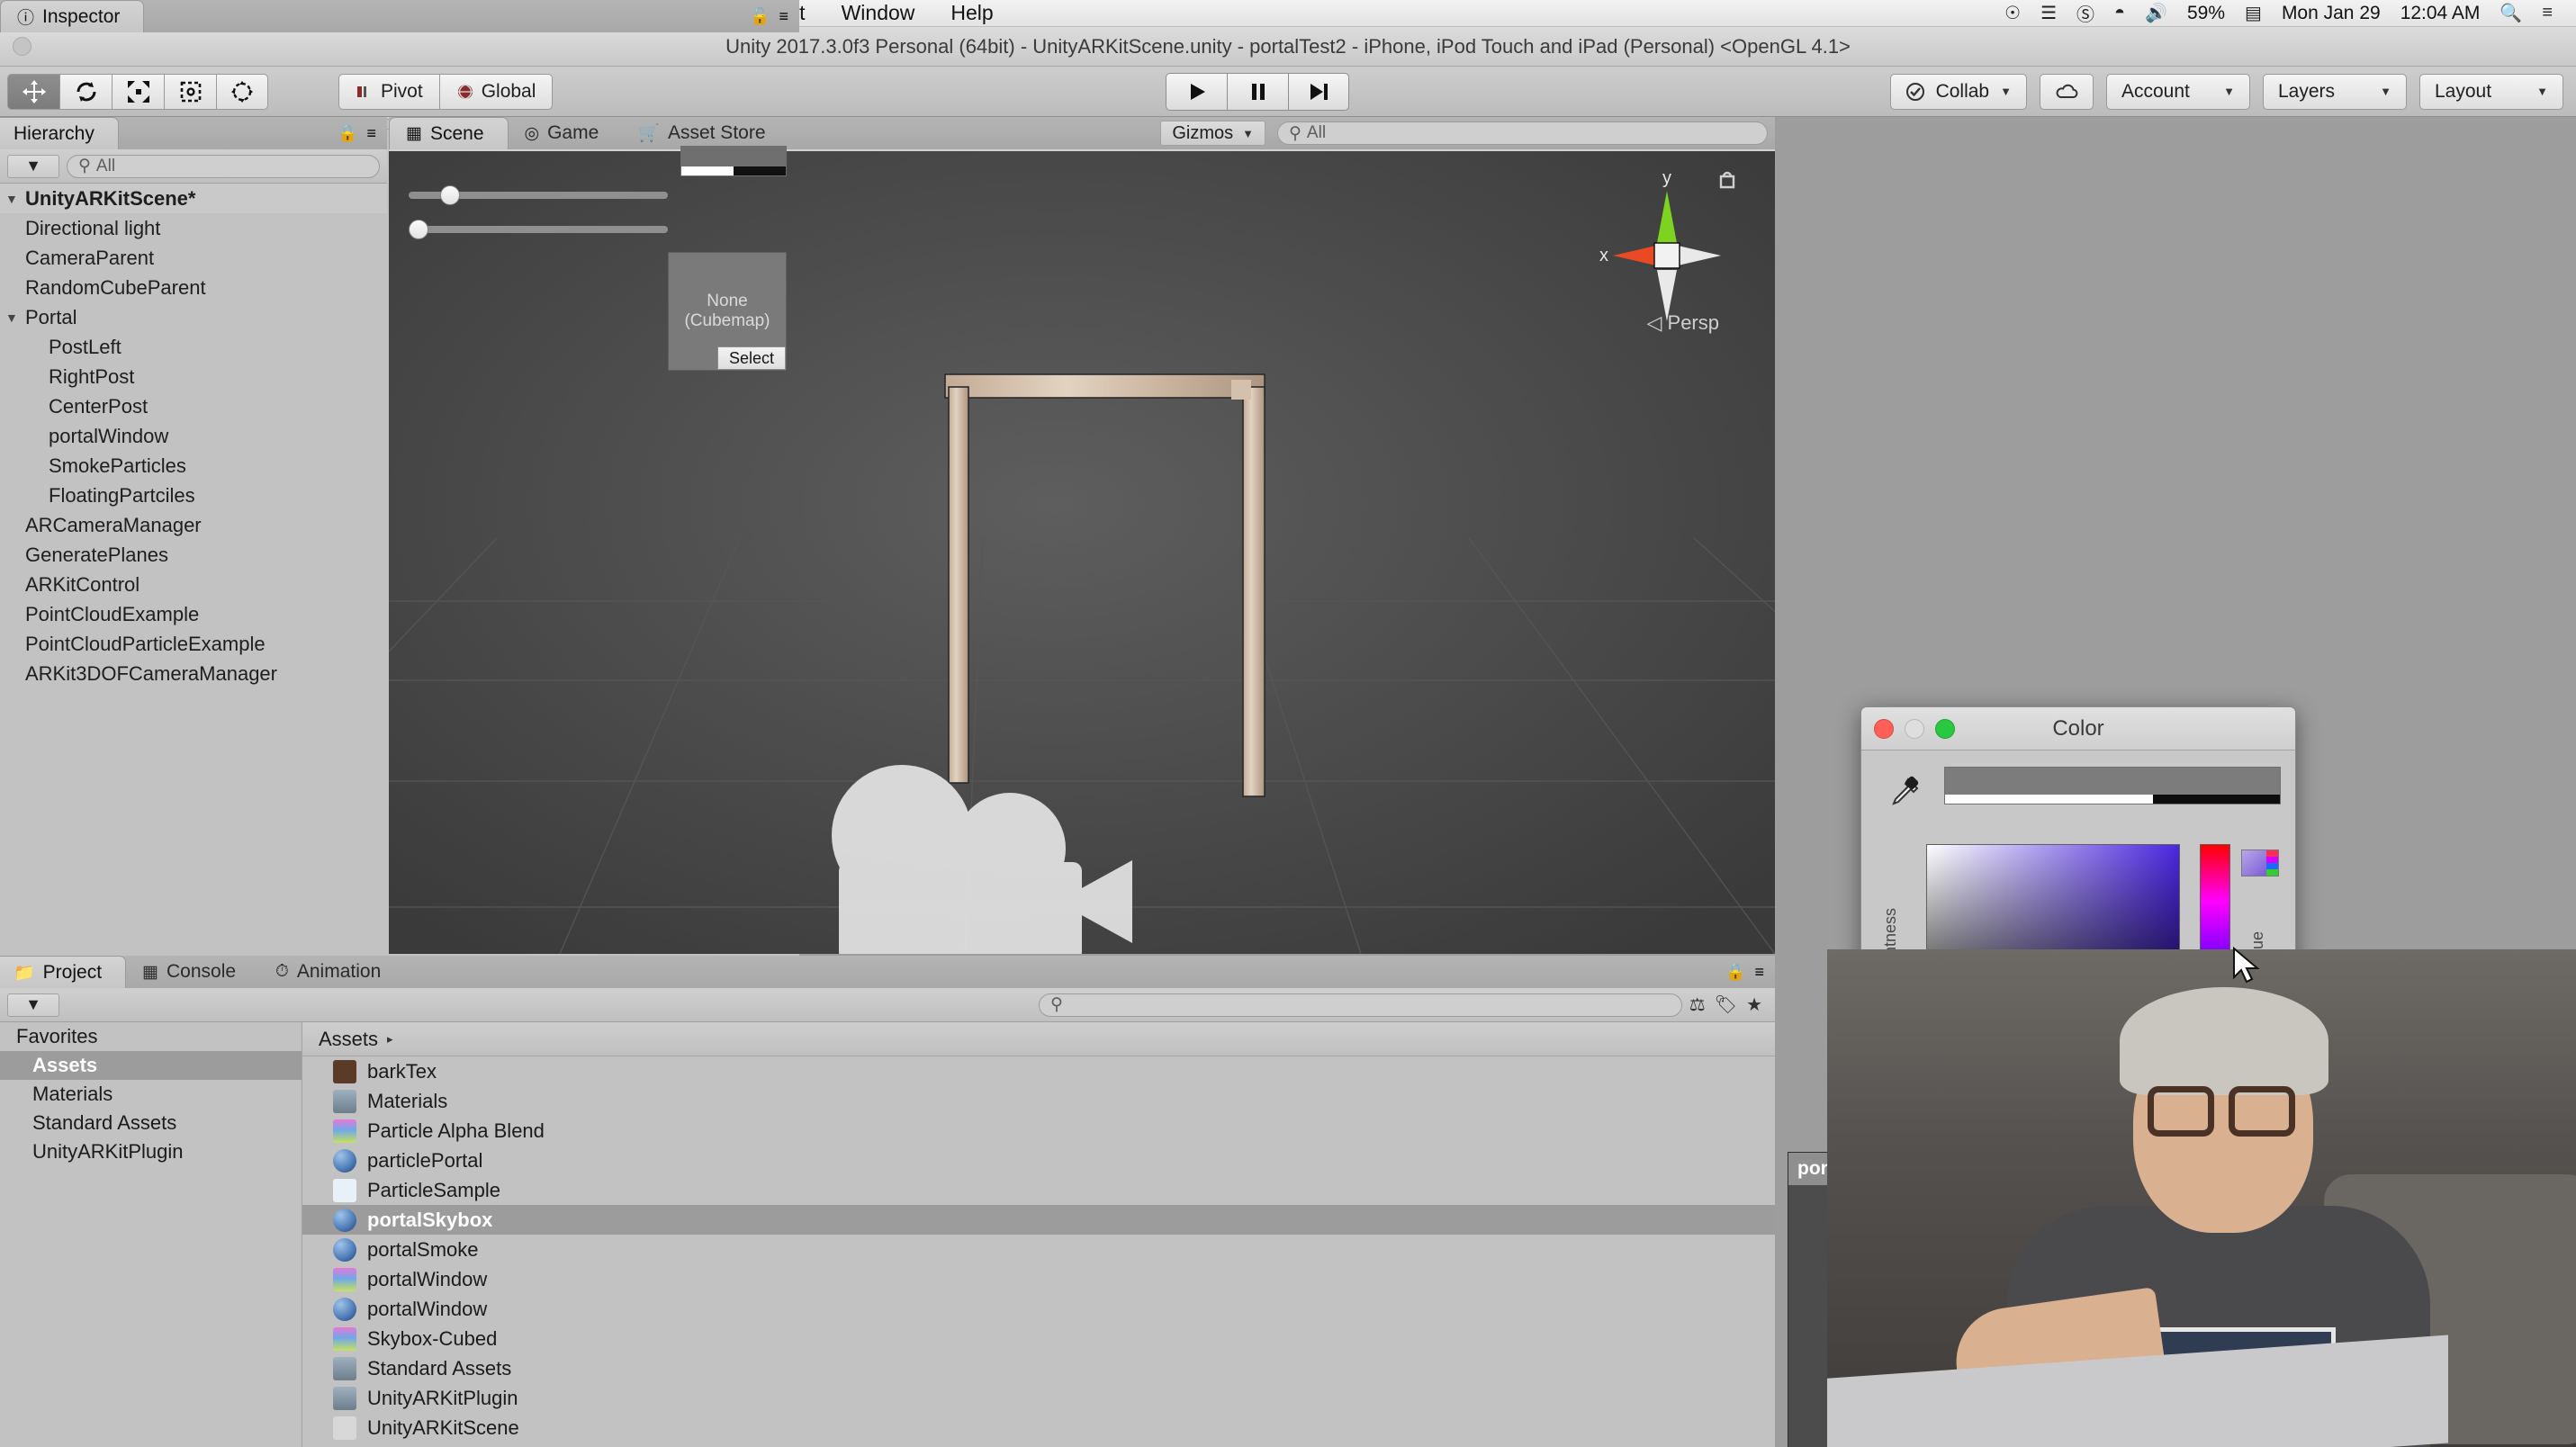 This screenshot has width=2576, height=1447. What do you see at coordinates (1038, 1428) in the screenshot?
I see `asset-row: UnityARKitScene` at bounding box center [1038, 1428].